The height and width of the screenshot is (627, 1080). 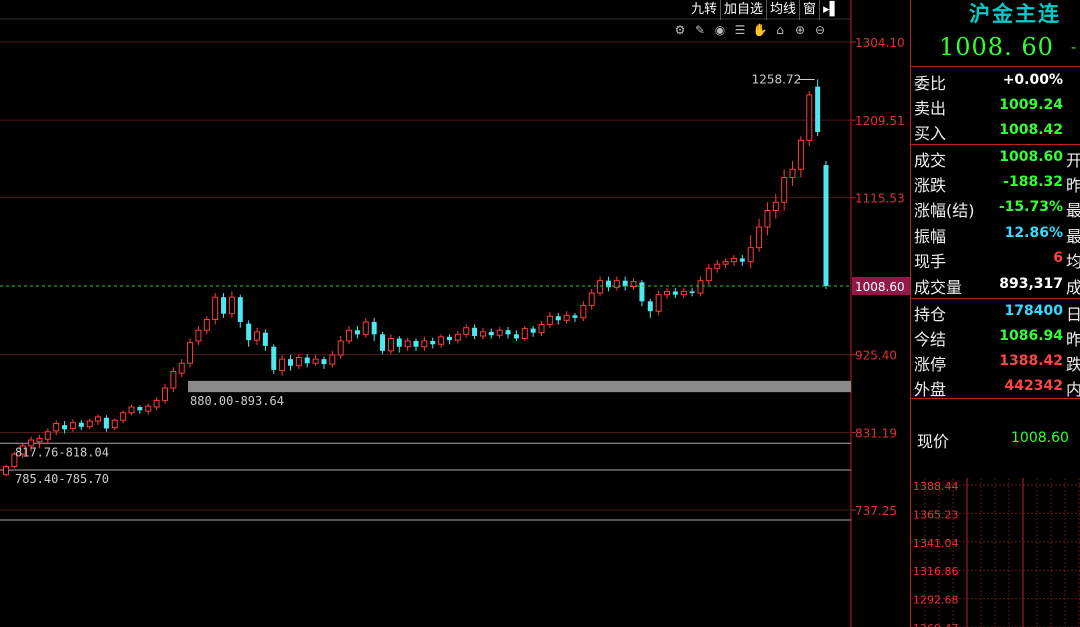 What do you see at coordinates (880, 121) in the screenshot?
I see `y-tick-label: 1209.51` at bounding box center [880, 121].